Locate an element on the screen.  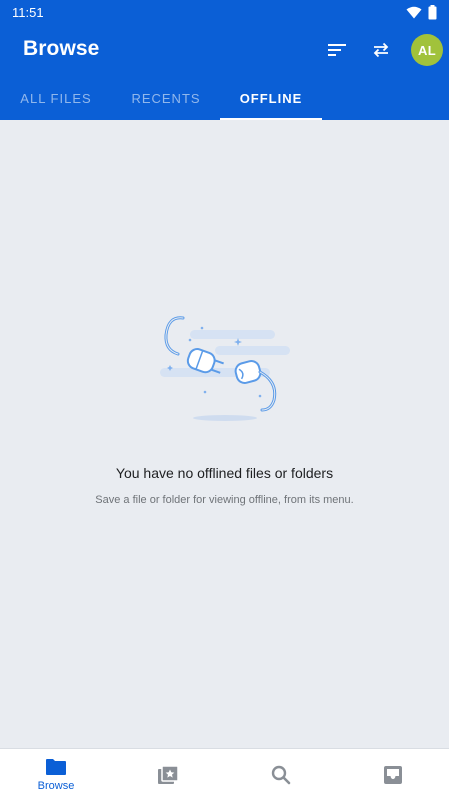
nav-browse: Browse is located at coordinates (56, 774).